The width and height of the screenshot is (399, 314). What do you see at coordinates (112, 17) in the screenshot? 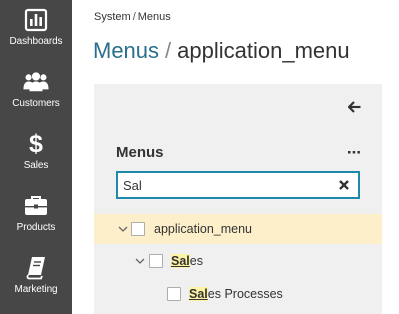
I see `breadcrumb-item-system: System` at bounding box center [112, 17].